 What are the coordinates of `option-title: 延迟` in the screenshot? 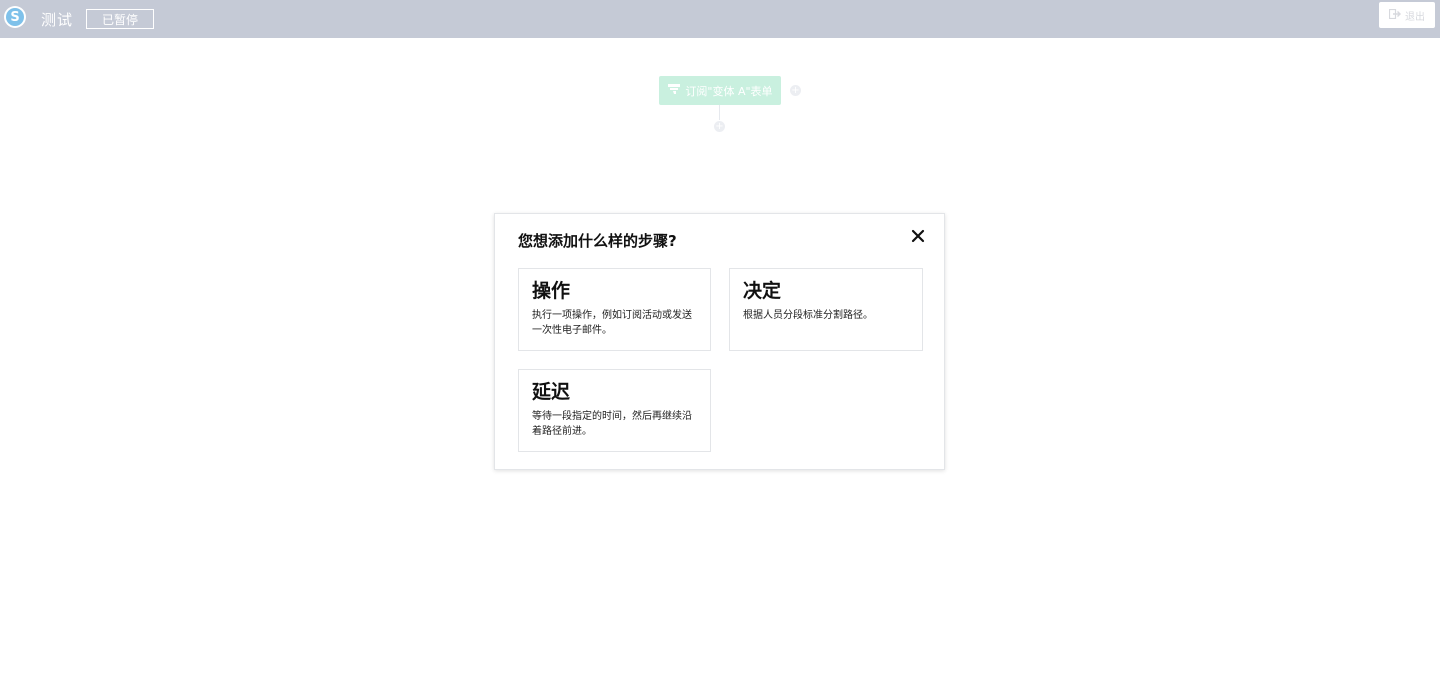 It's located at (551, 392).